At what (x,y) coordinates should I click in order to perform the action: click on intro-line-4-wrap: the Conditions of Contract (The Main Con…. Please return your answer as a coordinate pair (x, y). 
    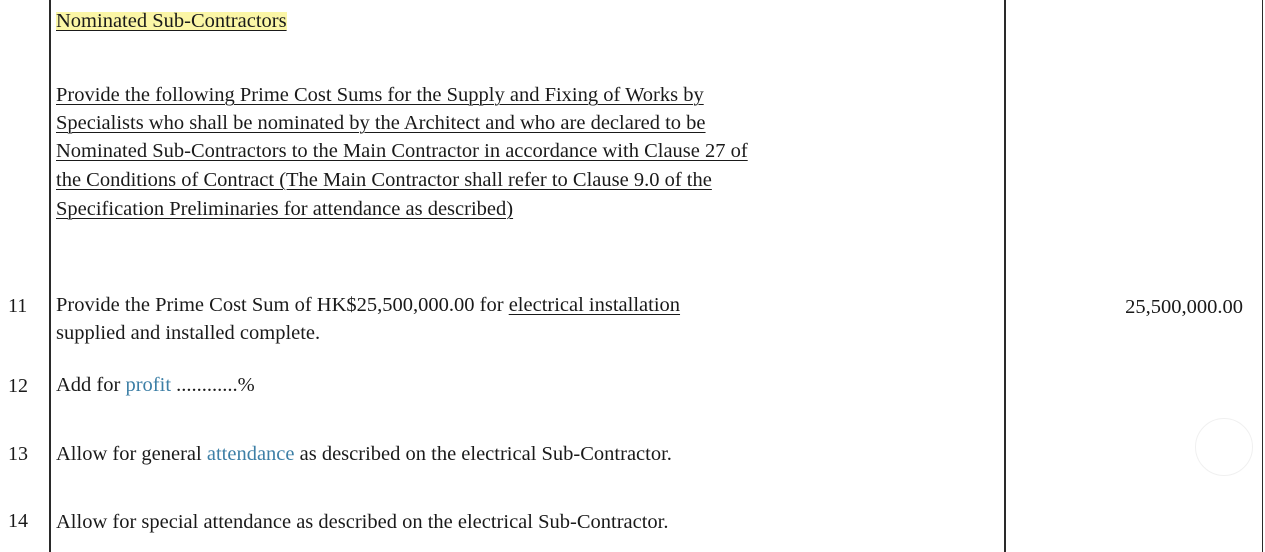
    Looking at the image, I should click on (384, 180).